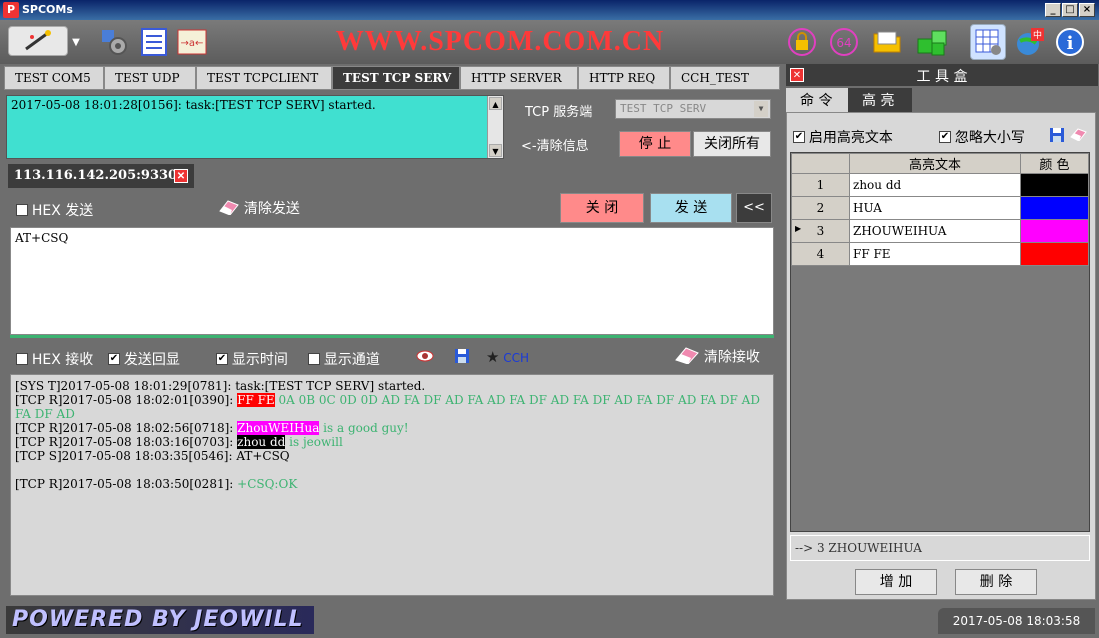 Image resolution: width=1099 pixels, height=638 pixels. What do you see at coordinates (222, 359) in the screenshot?
I see `show-time-checkbox` at bounding box center [222, 359].